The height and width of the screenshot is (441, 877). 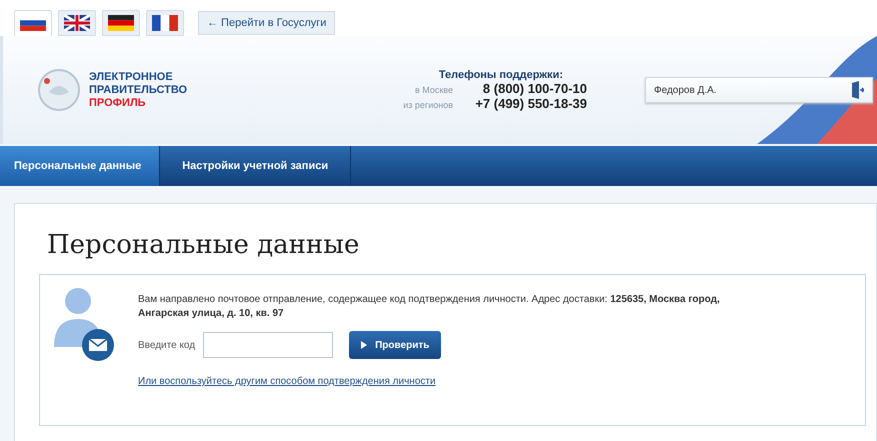 I want to click on page-title: Персональные данные, so click(x=203, y=245).